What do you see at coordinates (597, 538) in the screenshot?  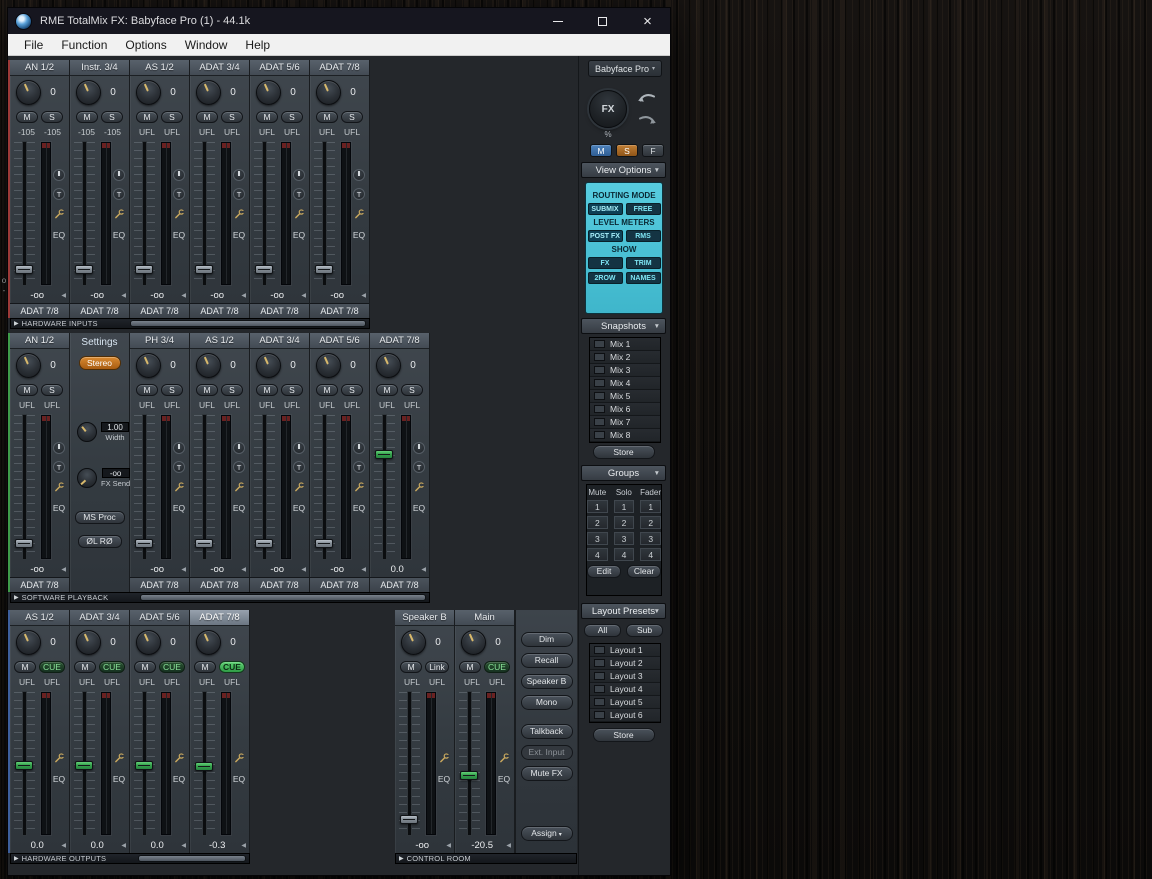 I see `group-cell: 3` at bounding box center [597, 538].